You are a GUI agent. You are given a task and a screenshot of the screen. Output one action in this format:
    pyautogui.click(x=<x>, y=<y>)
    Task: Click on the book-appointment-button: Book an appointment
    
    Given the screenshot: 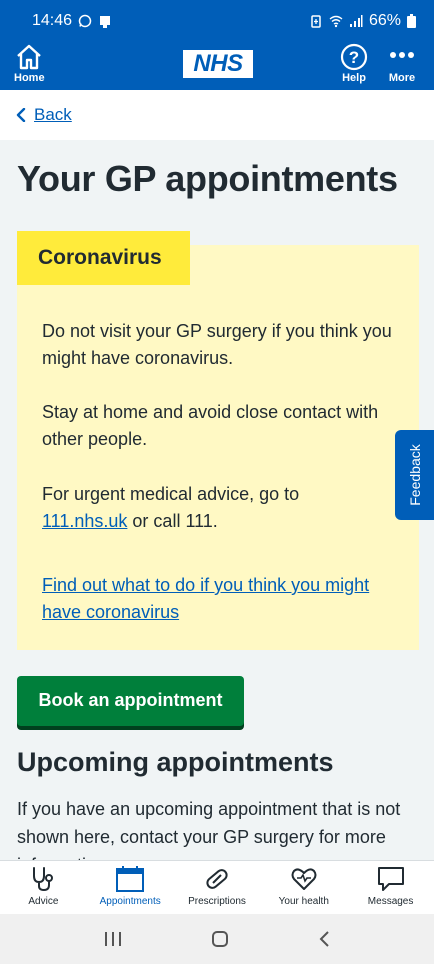 What is the action you would take?
    pyautogui.click(x=130, y=701)
    